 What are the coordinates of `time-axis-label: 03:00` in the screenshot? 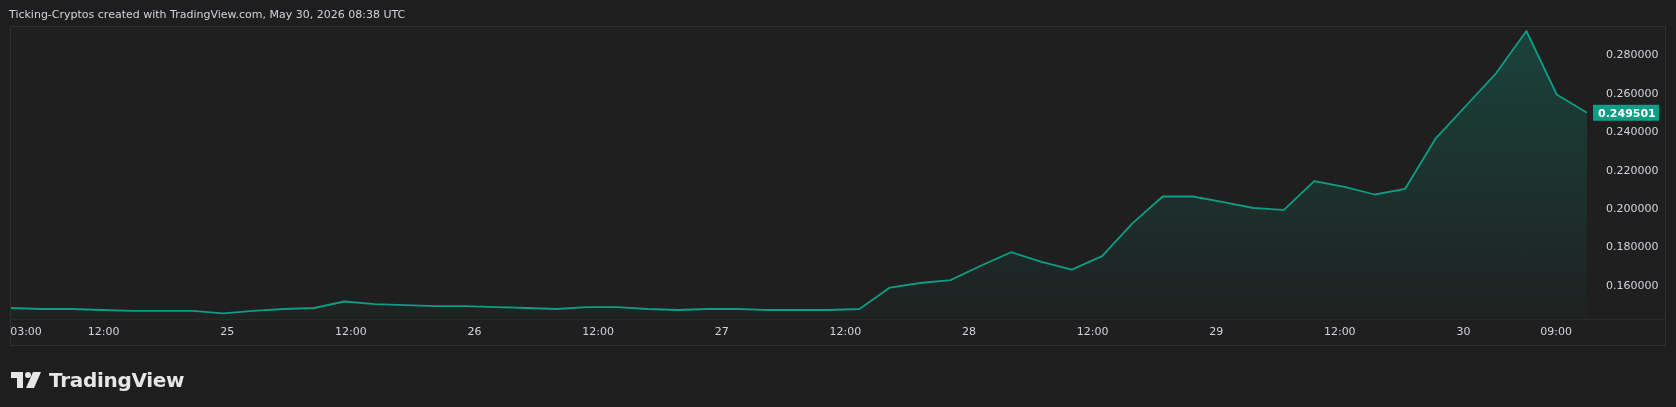 It's located at (26, 331).